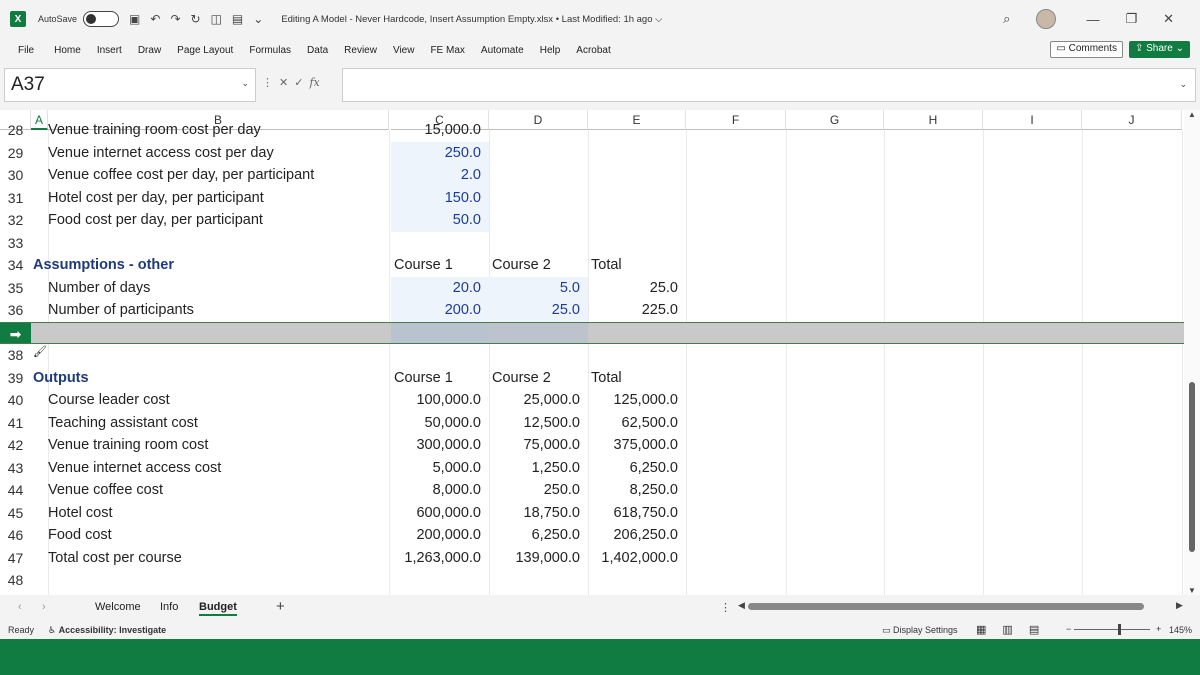 The height and width of the screenshot is (675, 1200). What do you see at coordinates (637, 310) in the screenshot?
I see `cell-e: 225.0` at bounding box center [637, 310].